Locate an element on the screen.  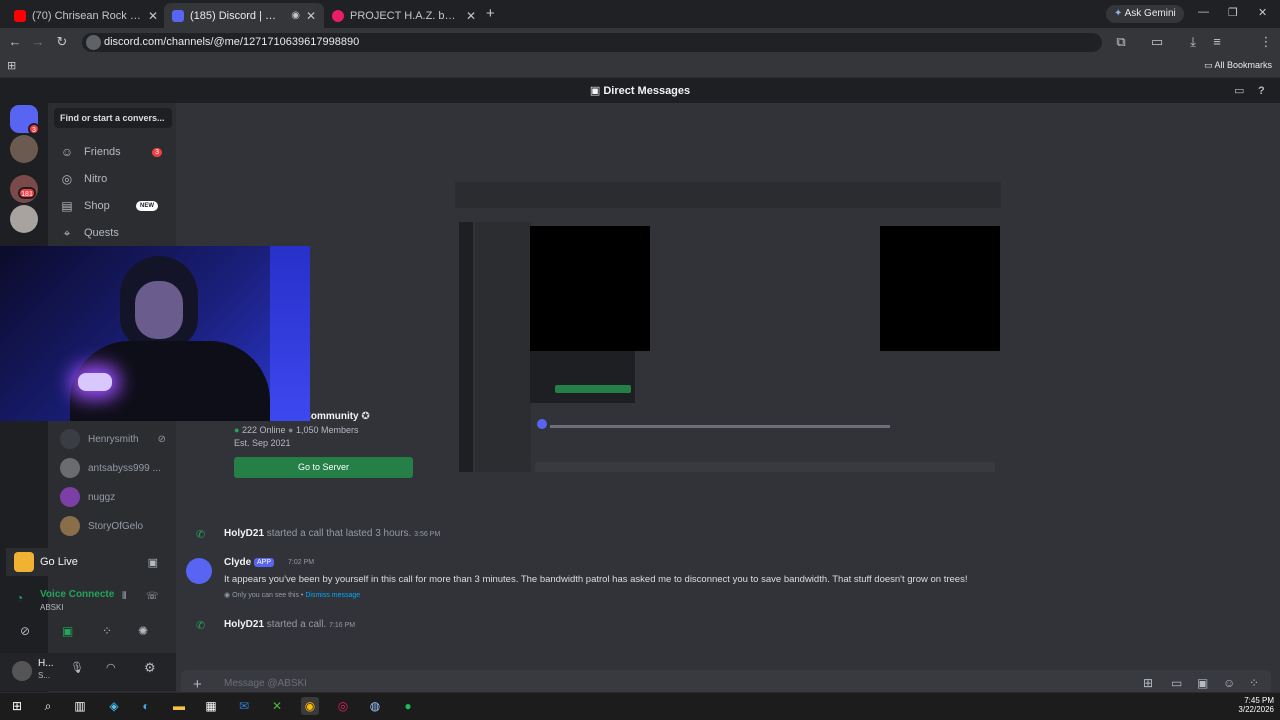
nav-label: Shop is located at coordinates (97, 206).